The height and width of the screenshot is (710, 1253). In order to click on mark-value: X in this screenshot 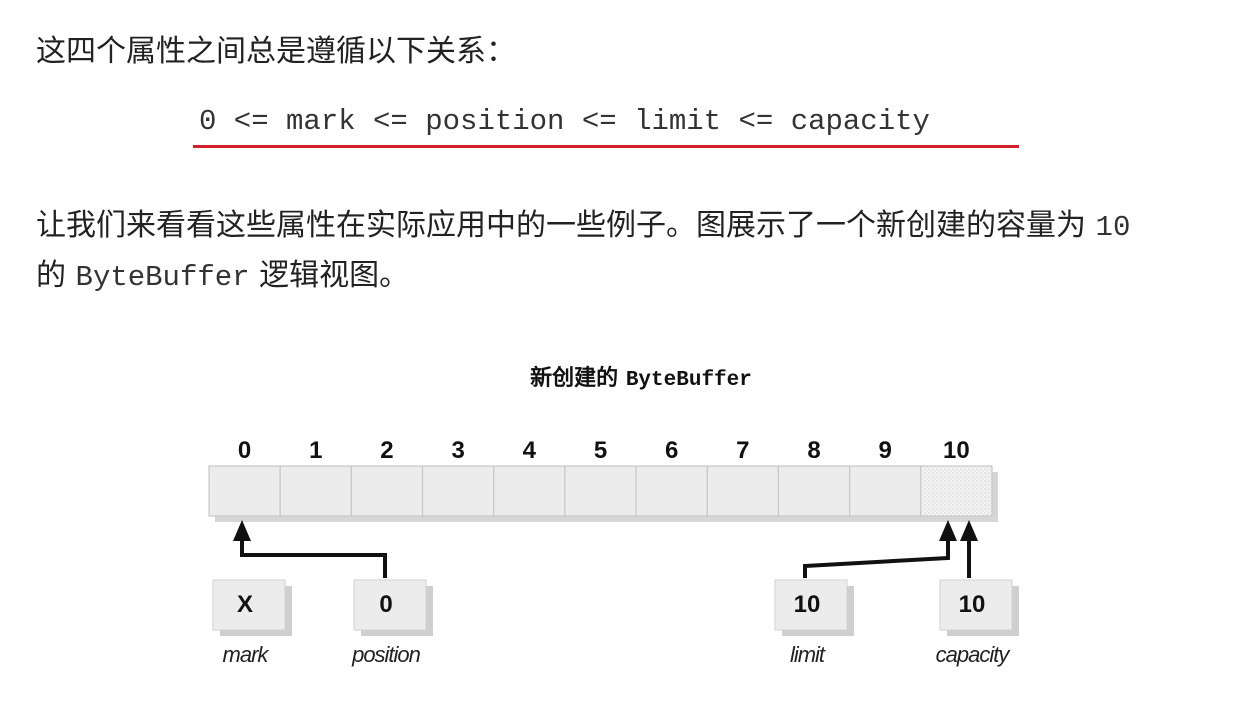, I will do `click(245, 604)`.